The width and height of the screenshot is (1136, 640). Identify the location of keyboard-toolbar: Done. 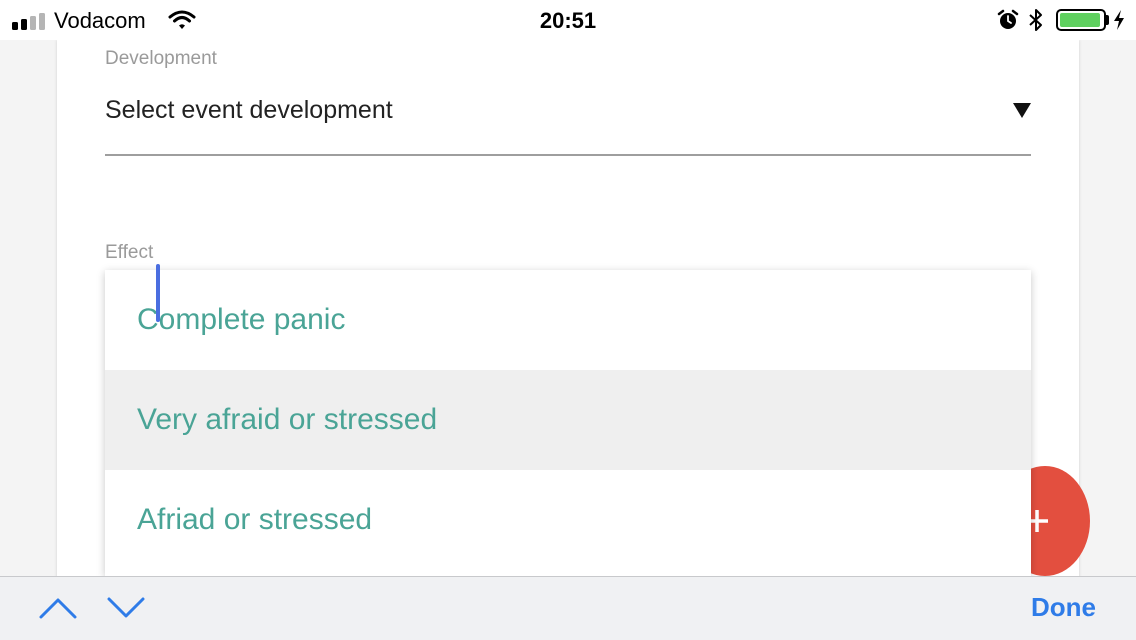
(568, 608).